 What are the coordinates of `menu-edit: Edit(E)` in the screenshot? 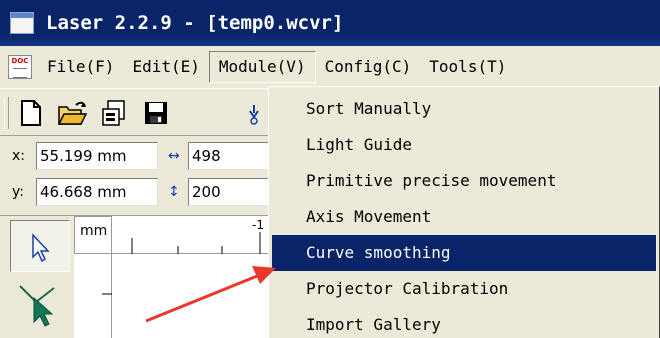 It's located at (165, 67).